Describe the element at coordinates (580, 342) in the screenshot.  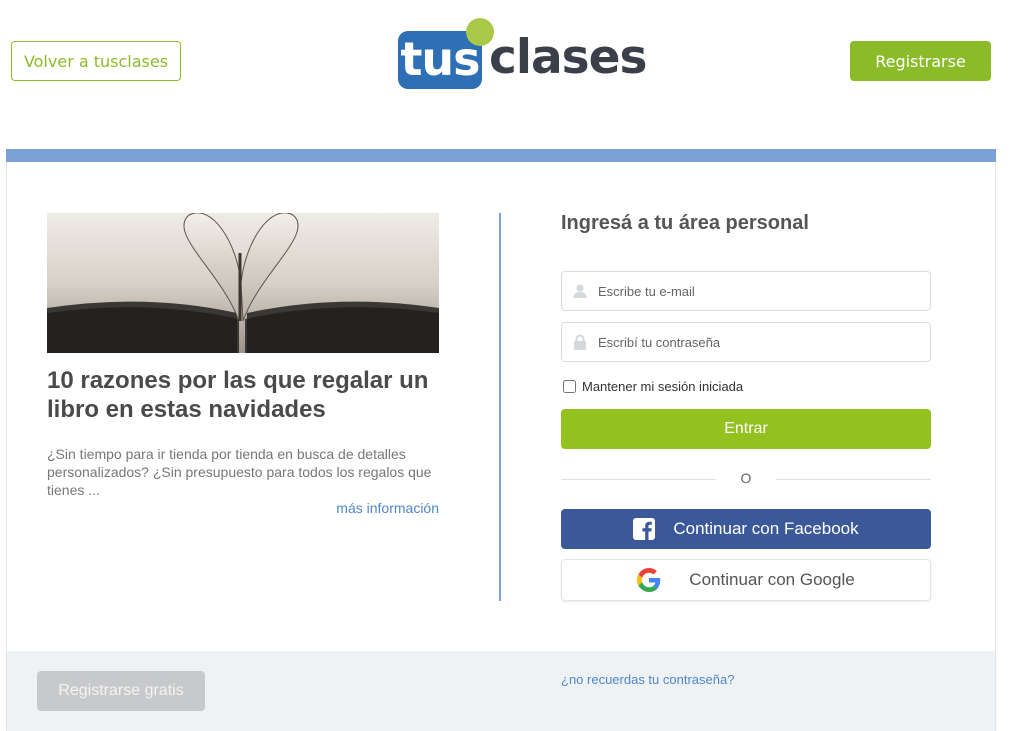
I see `lock-icon` at that location.